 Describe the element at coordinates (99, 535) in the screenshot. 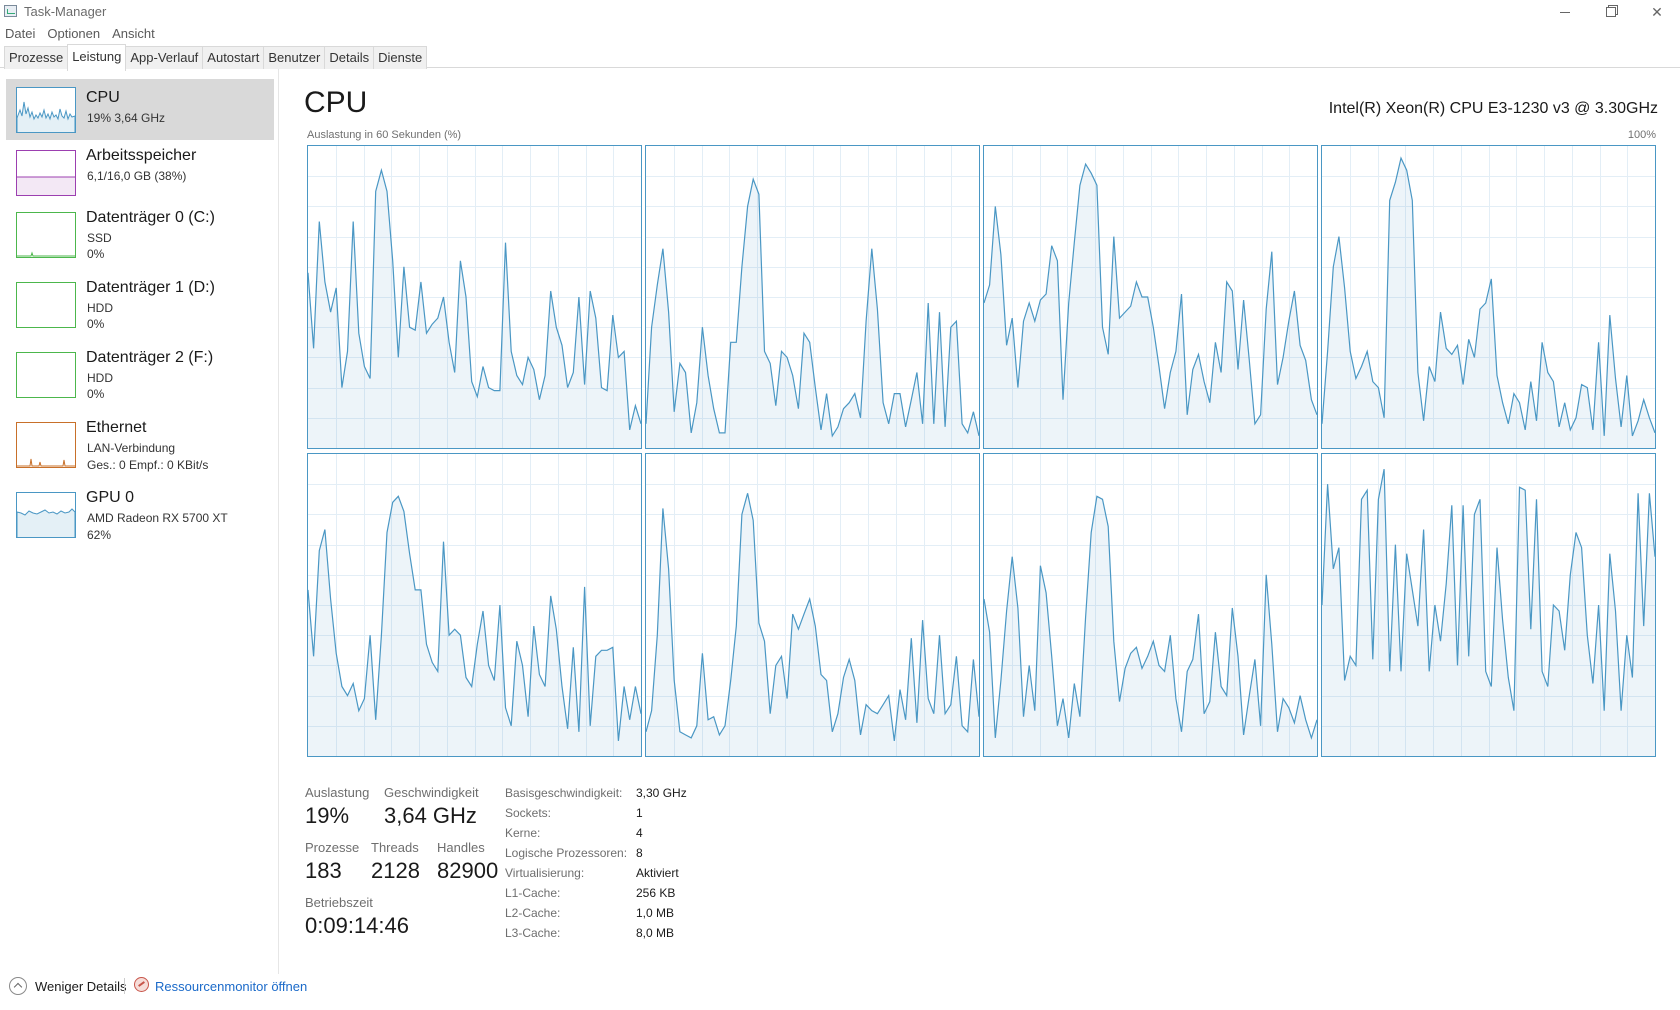

I see `sidebar-gpu-usage: 62%` at that location.